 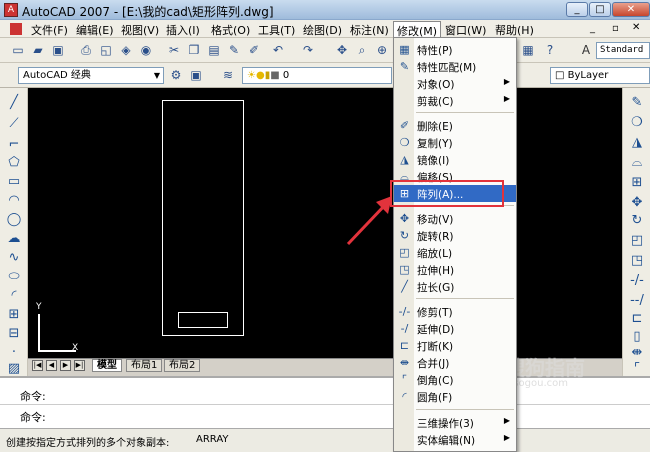 What do you see at coordinates (174, 50) in the screenshot?
I see `cut-icon: ✂` at bounding box center [174, 50].